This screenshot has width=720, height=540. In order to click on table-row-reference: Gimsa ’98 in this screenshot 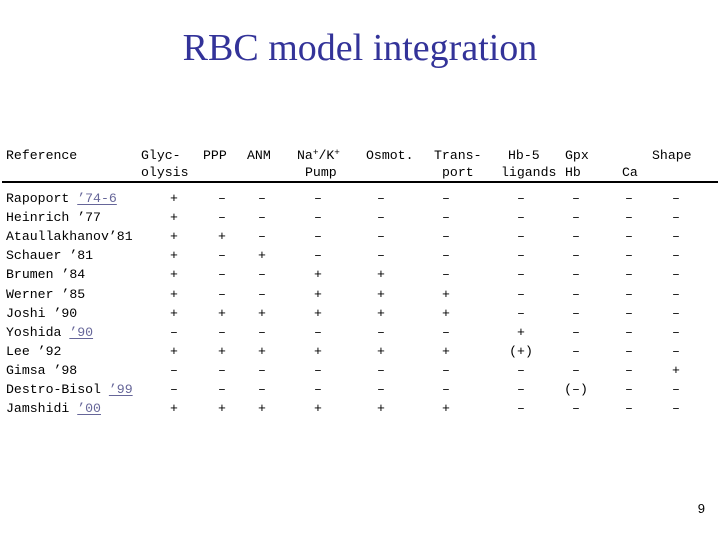, I will do `click(42, 370)`.